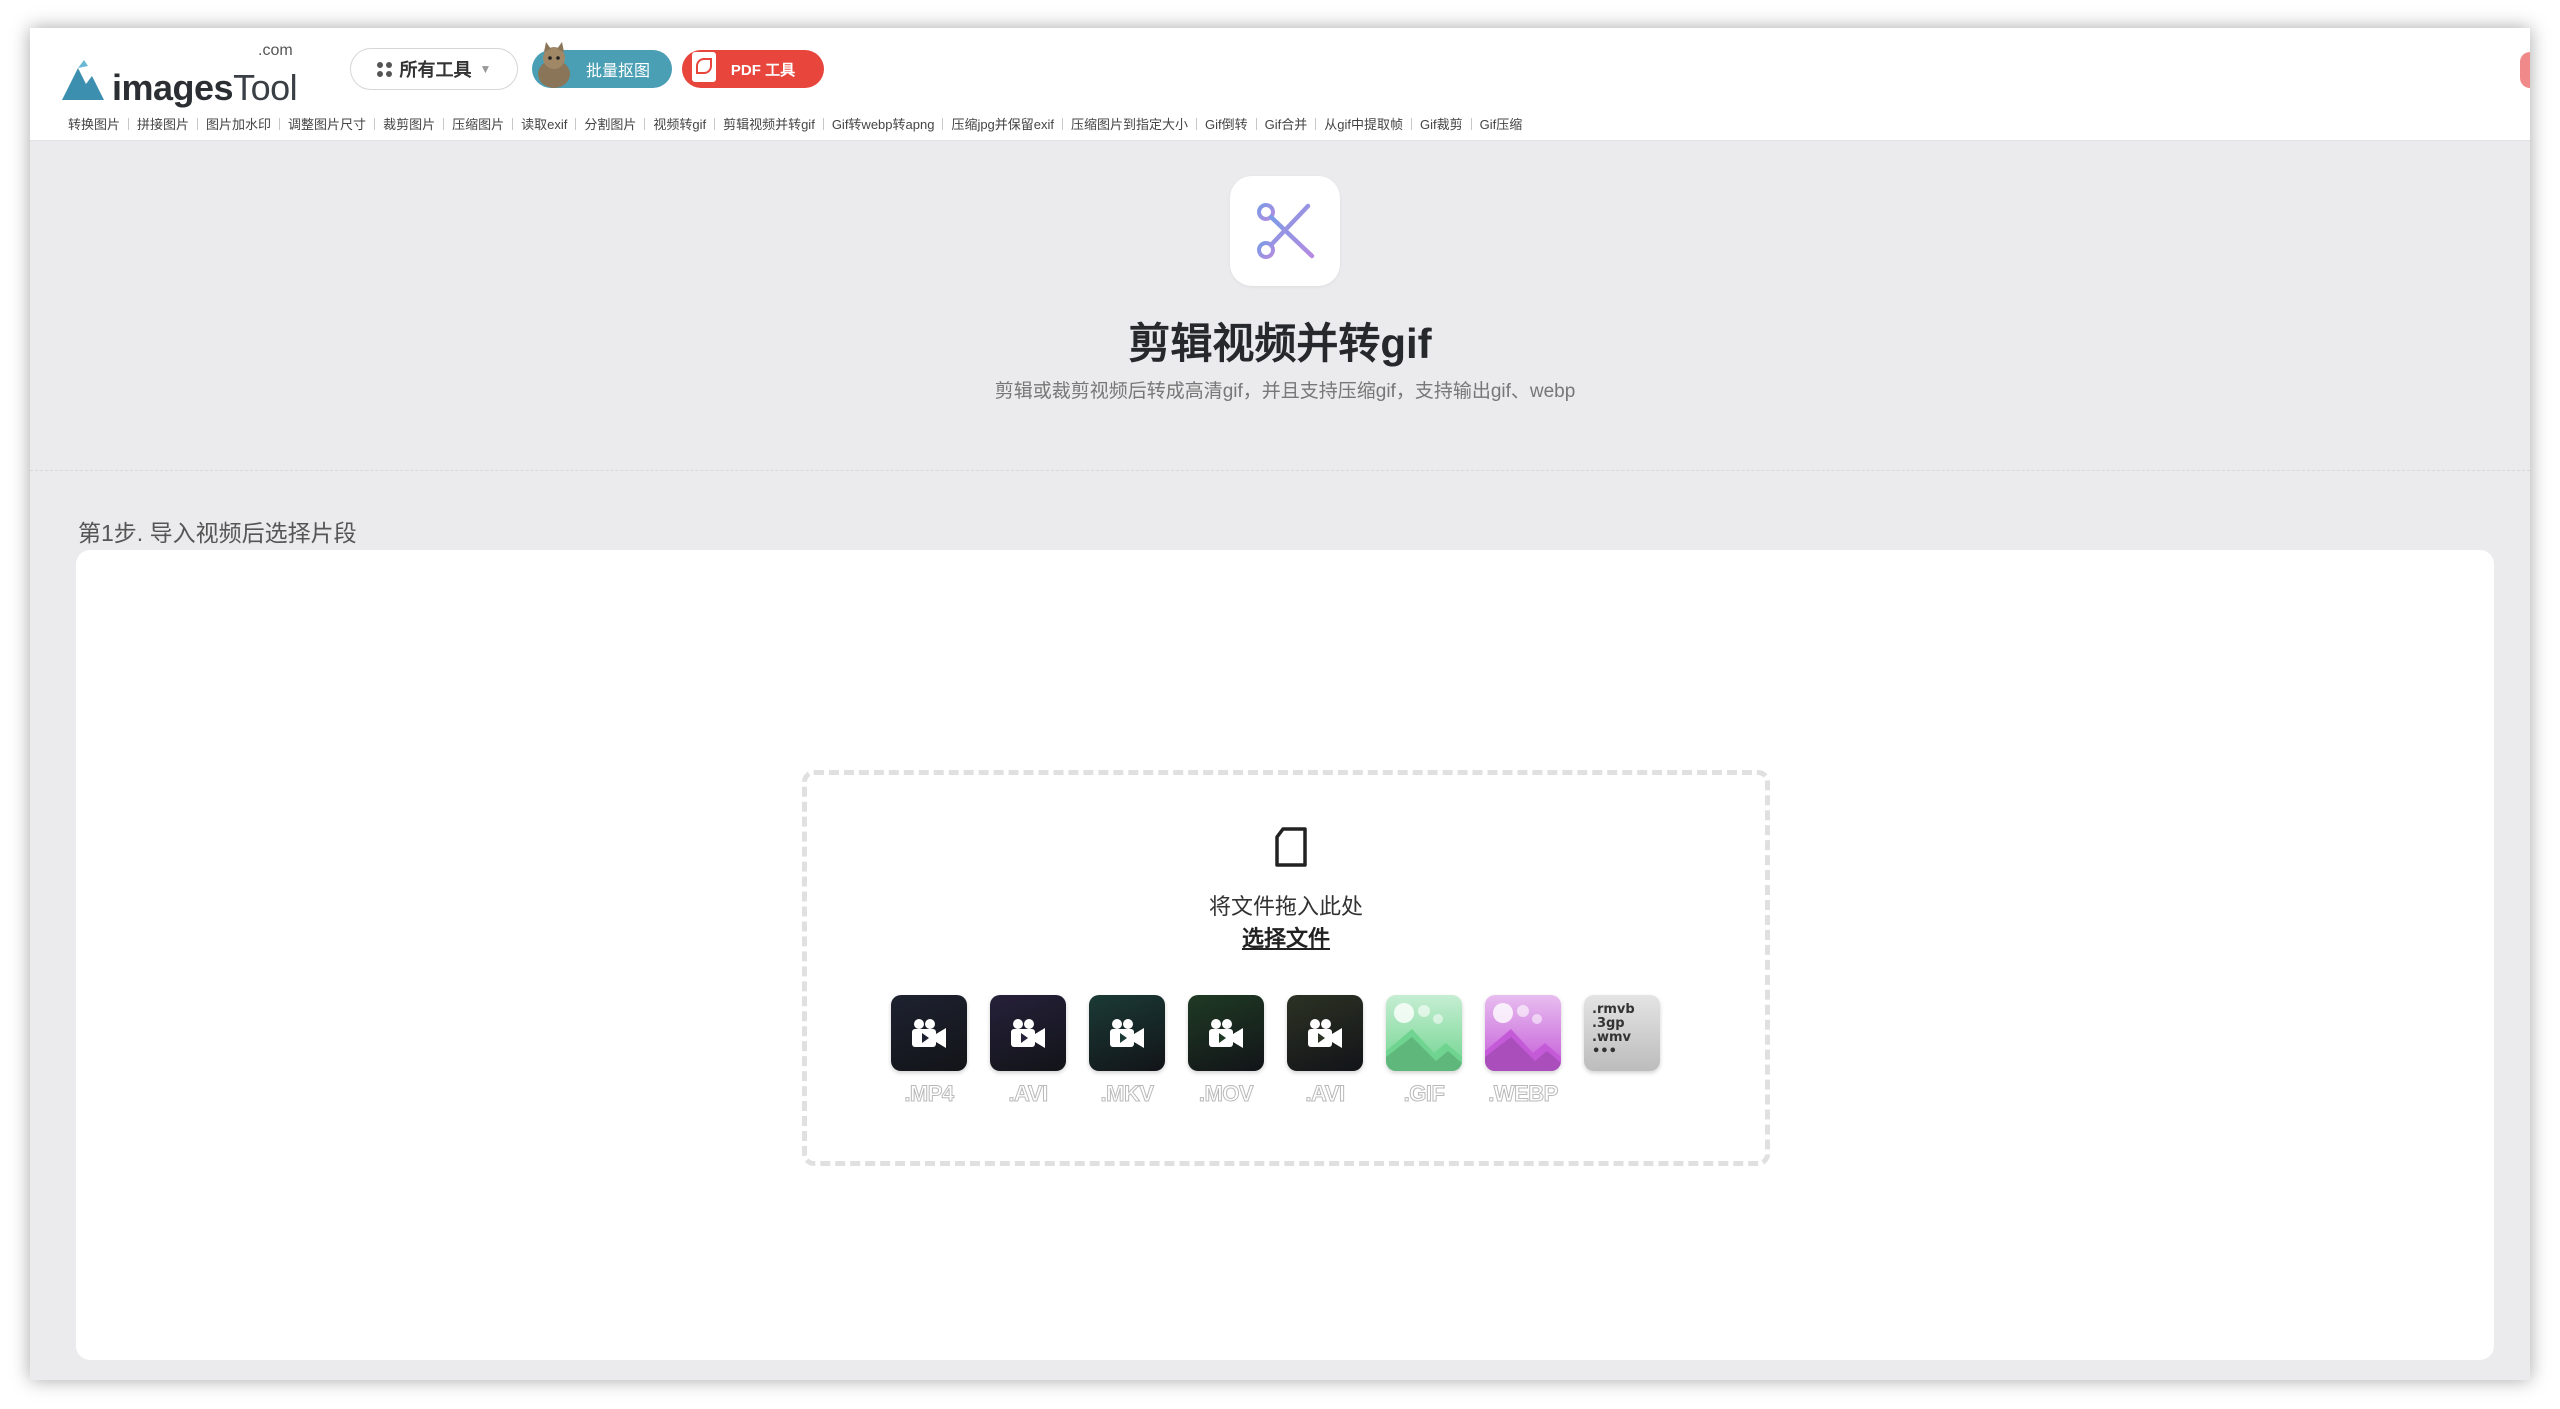 The width and height of the screenshot is (2560, 1409). Describe the element at coordinates (1127, 1094) in the screenshot. I see `format-label: .MKV` at that location.